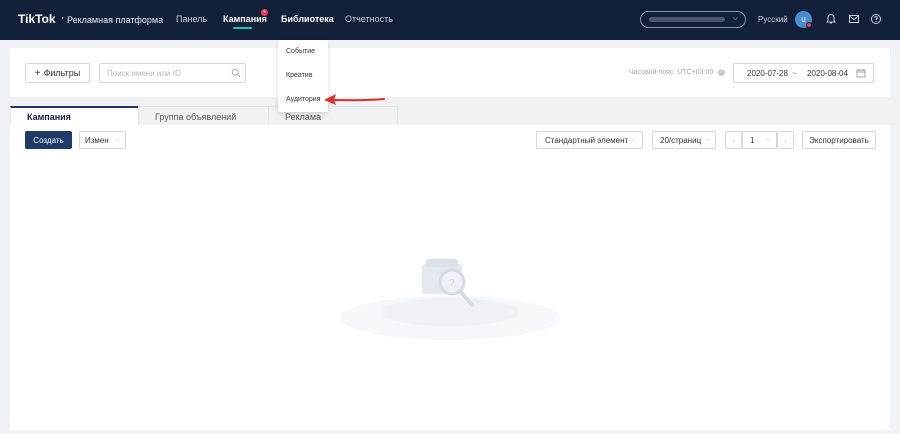 The width and height of the screenshot is (900, 434). I want to click on export-button: Экспортировать, so click(839, 140).